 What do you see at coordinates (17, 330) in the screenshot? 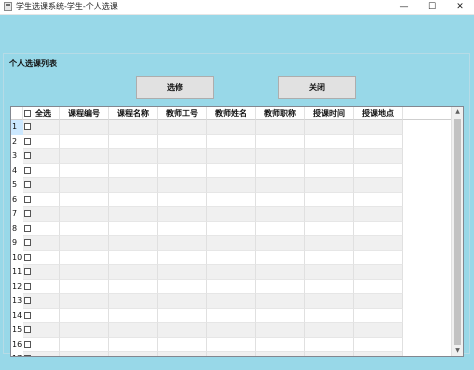
I see `row-number: 15` at bounding box center [17, 330].